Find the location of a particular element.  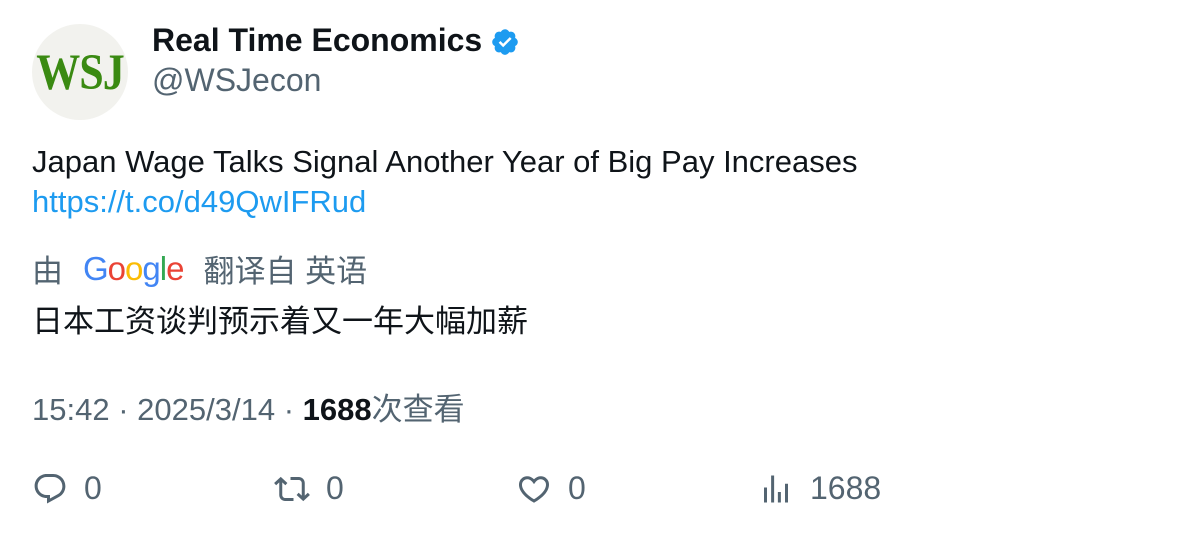

google-logo: Google is located at coordinates (133, 268).